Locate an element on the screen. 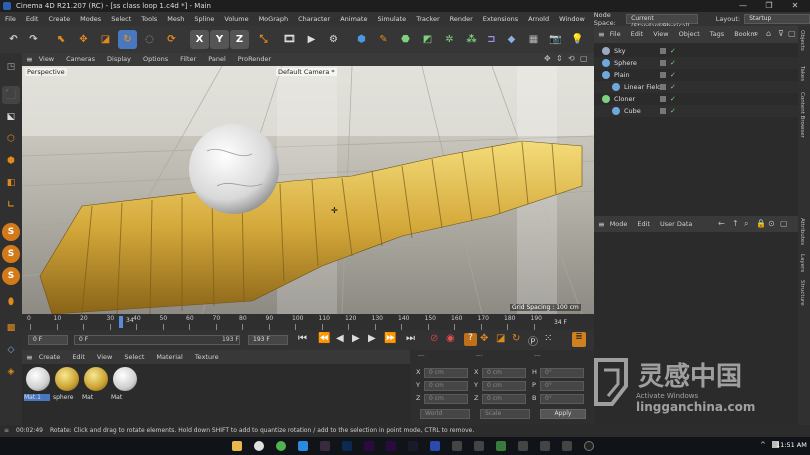 Image resolution: width=810 pixels, height=455 pixels. viewport-menu-panel: Panel is located at coordinates (217, 59).